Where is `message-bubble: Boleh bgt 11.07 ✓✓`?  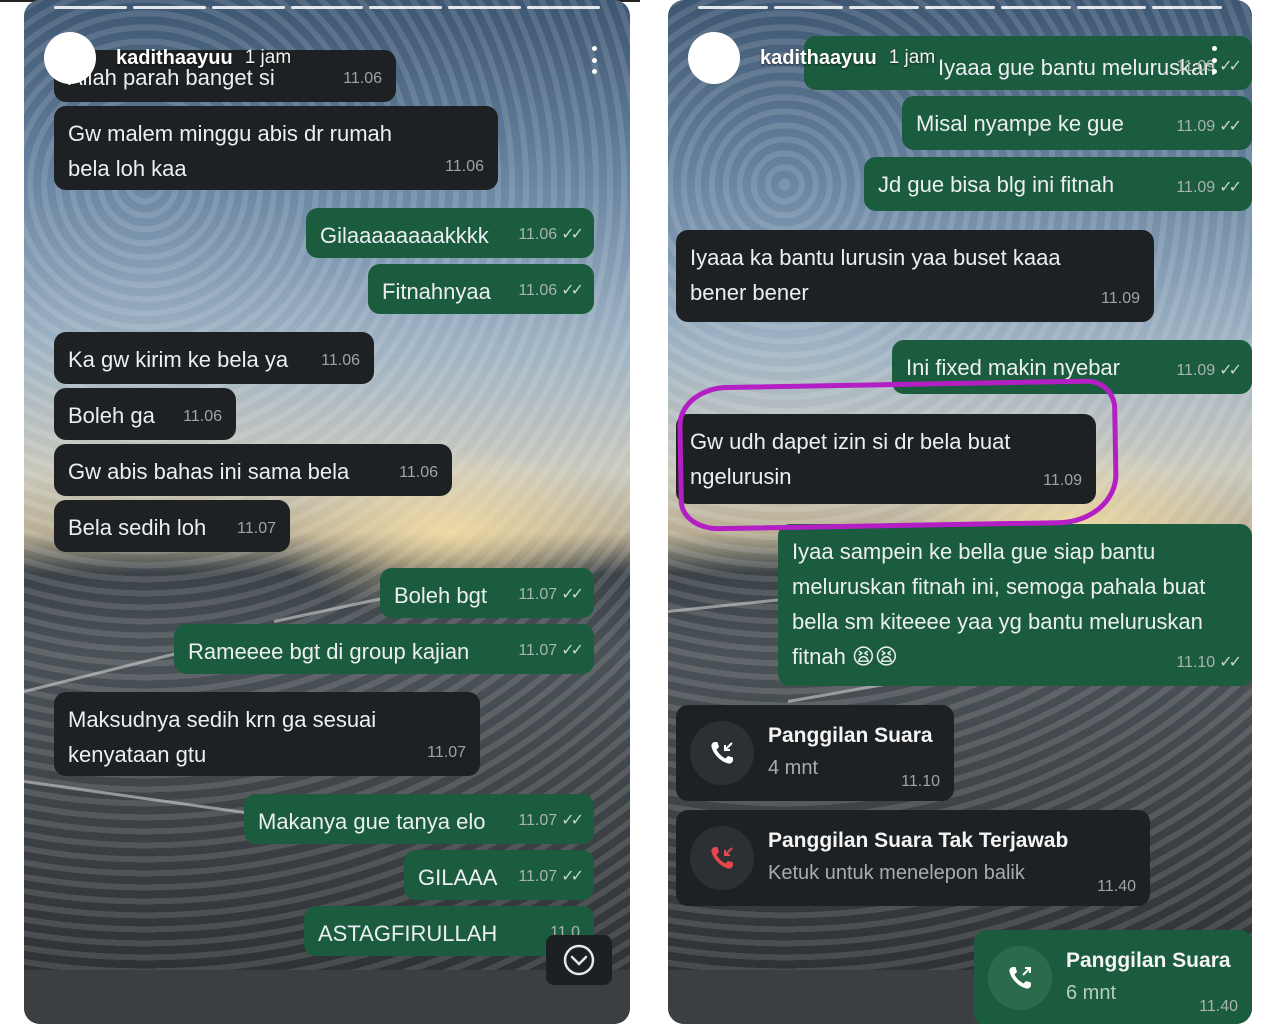 message-bubble: Boleh bgt 11.07 ✓✓ is located at coordinates (487, 593).